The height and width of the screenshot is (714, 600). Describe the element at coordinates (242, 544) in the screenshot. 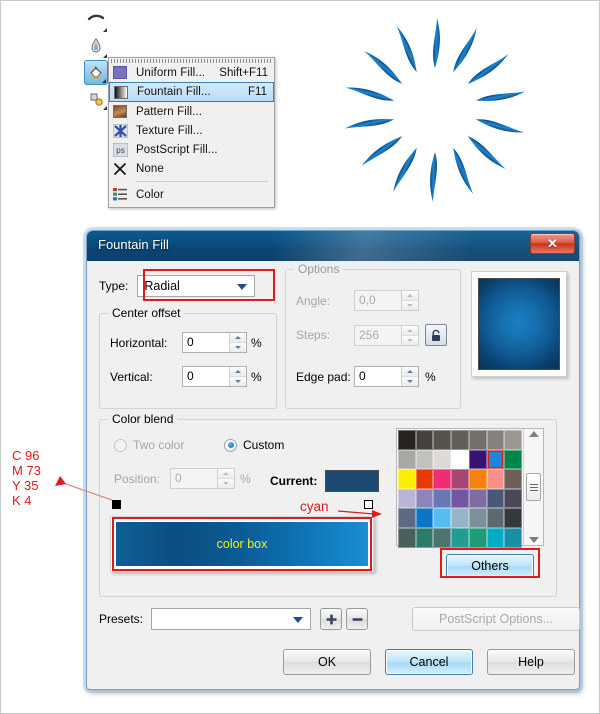

I see `gradient-color-box: color box` at that location.